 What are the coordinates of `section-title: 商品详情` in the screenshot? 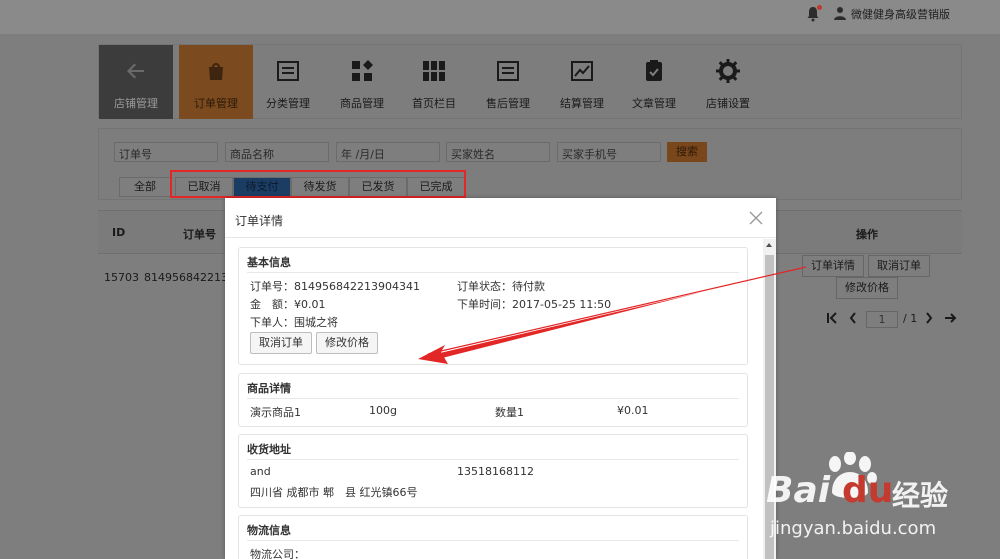 It's located at (269, 388).